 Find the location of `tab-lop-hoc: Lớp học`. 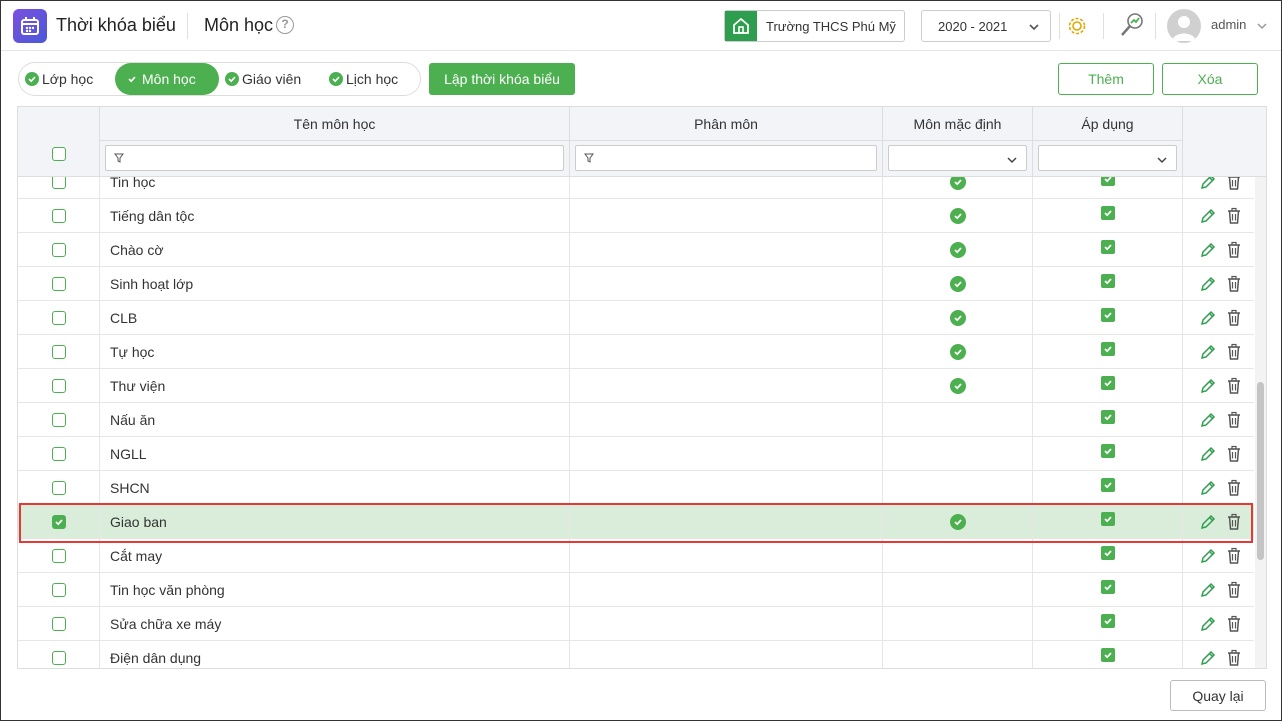

tab-lop-hoc: Lớp học is located at coordinates (59, 79).